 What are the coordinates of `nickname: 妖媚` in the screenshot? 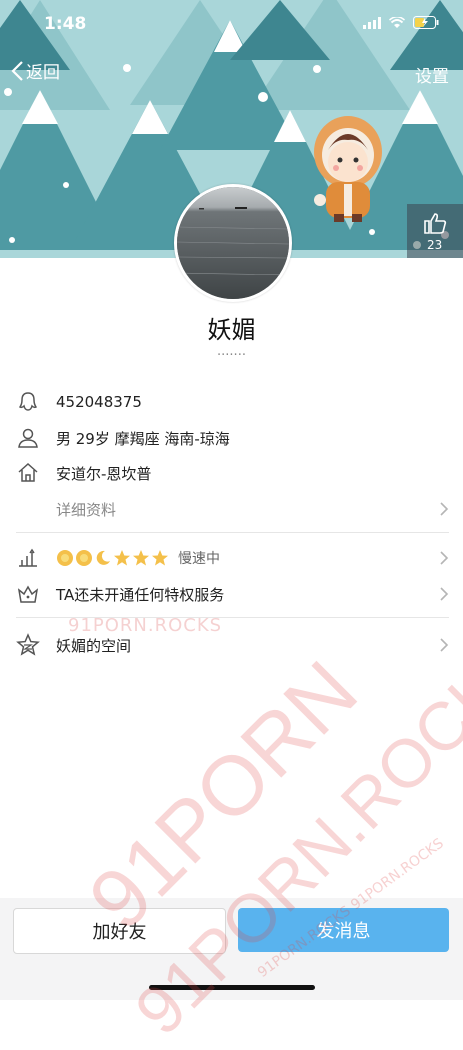 It's located at (231, 330).